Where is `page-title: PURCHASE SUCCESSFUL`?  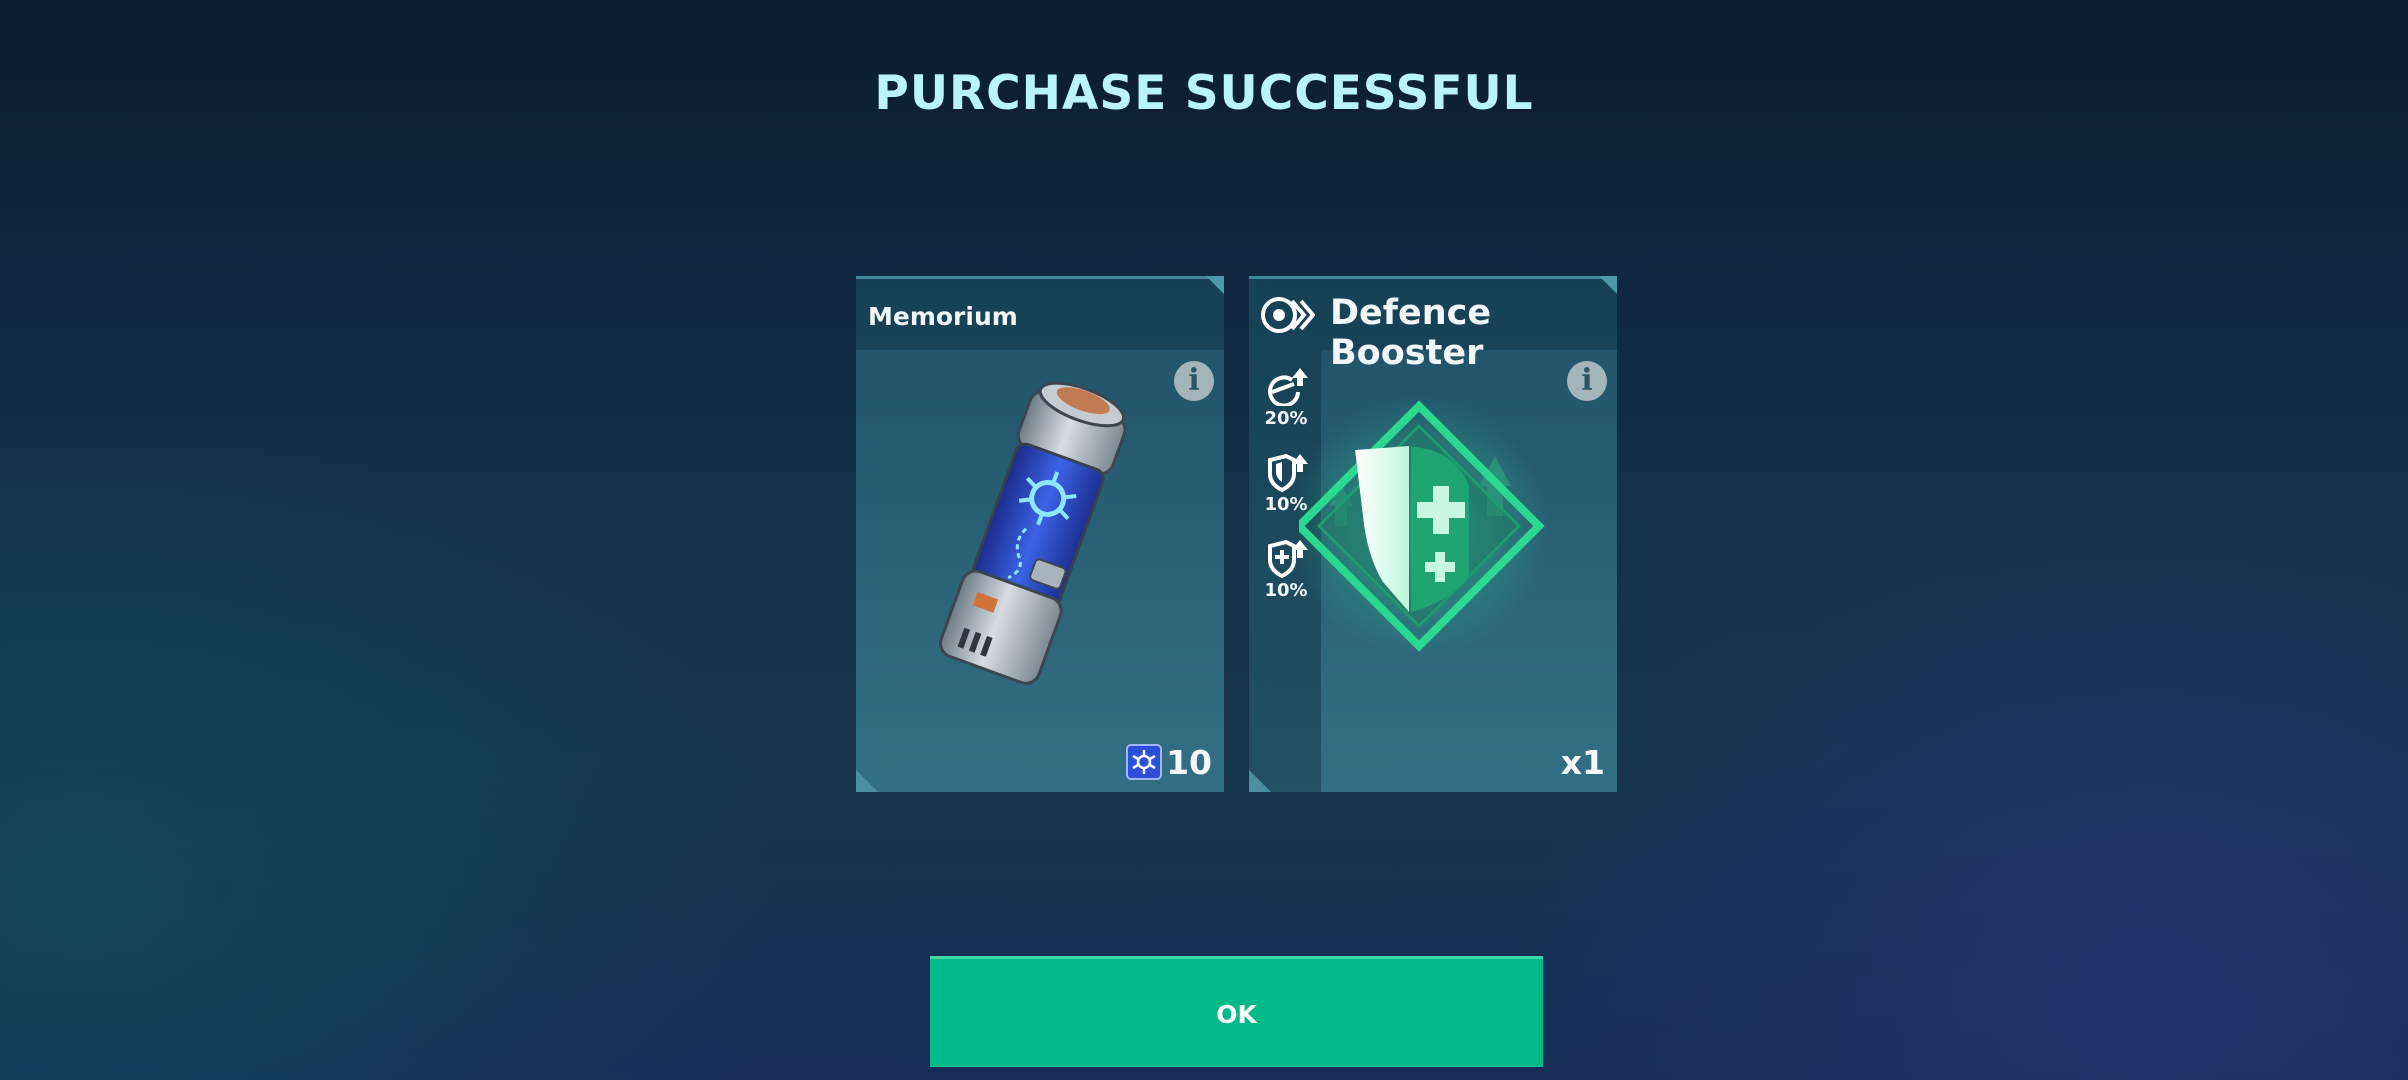
page-title: PURCHASE SUCCESSFUL is located at coordinates (1204, 93).